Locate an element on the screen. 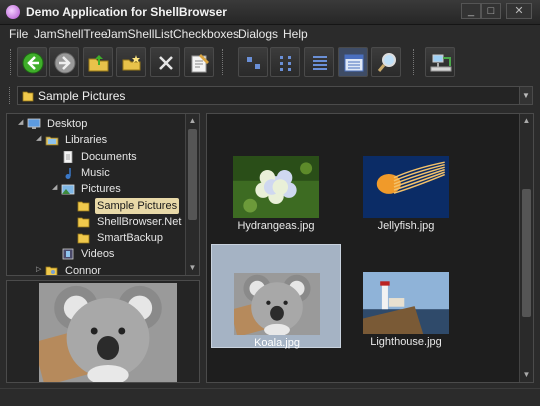 The width and height of the screenshot is (540, 406). tree-scroll-thumb is located at coordinates (192, 174).